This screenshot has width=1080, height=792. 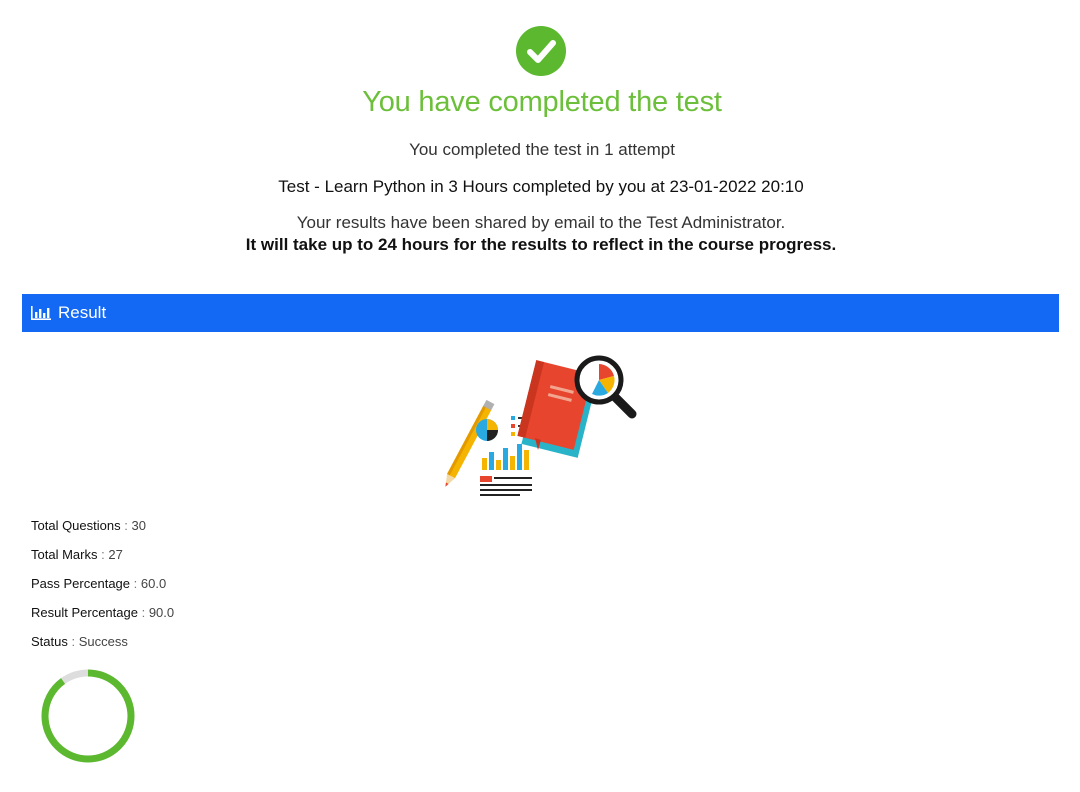 I want to click on result-section-title: Result, so click(x=82, y=312).